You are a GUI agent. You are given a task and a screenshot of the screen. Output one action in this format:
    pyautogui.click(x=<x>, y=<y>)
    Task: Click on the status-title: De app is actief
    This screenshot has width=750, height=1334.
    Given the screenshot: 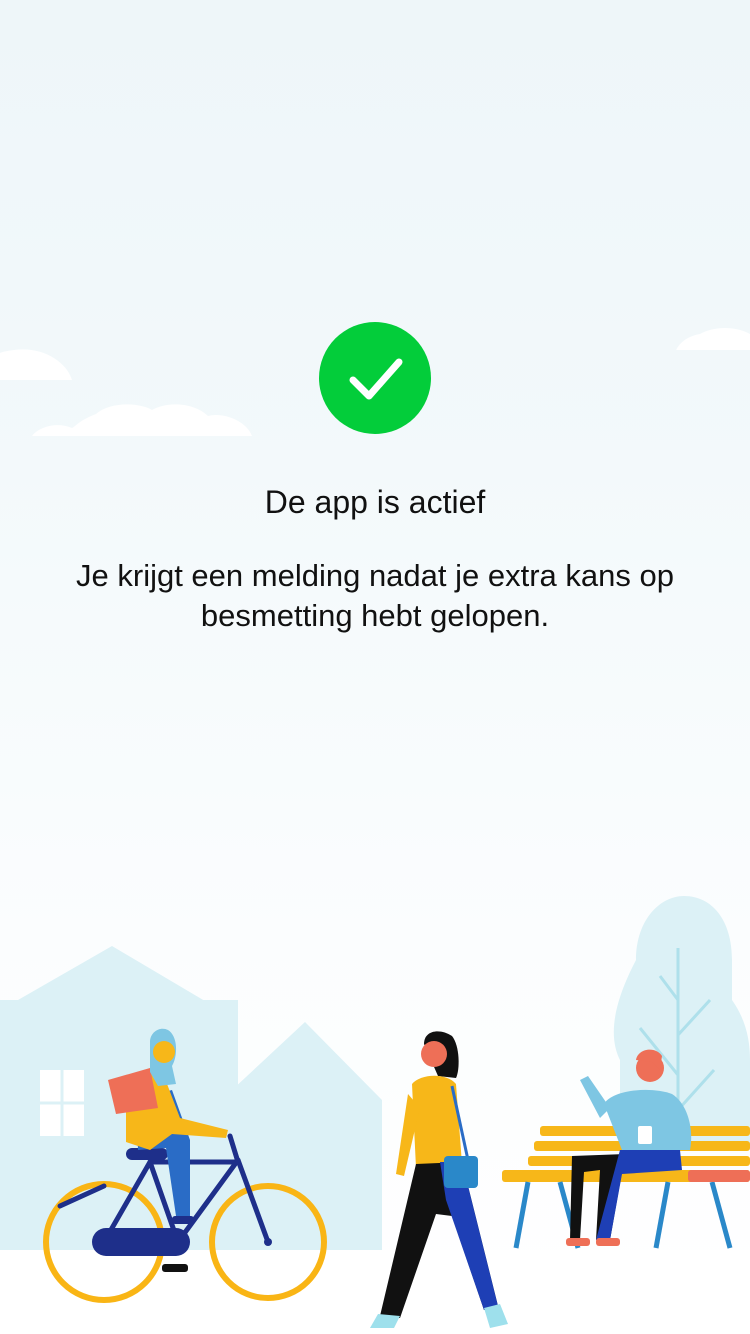 What is the action you would take?
    pyautogui.click(x=375, y=502)
    